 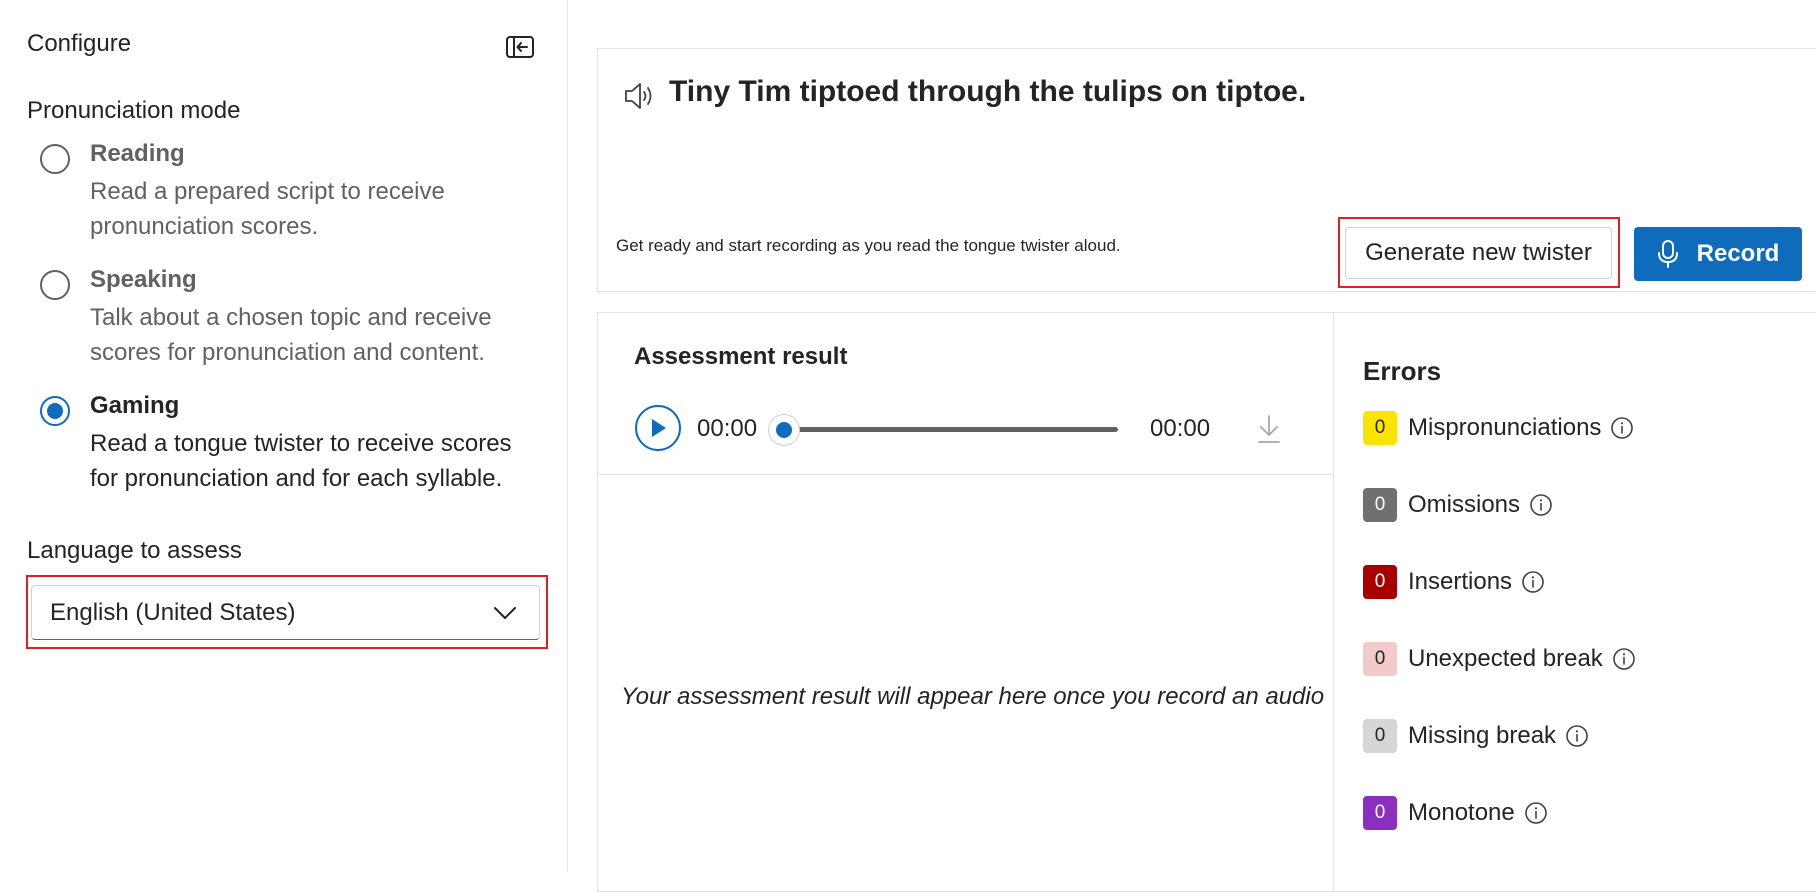 I want to click on error-row: 0 Insertions, so click(x=1454, y=582).